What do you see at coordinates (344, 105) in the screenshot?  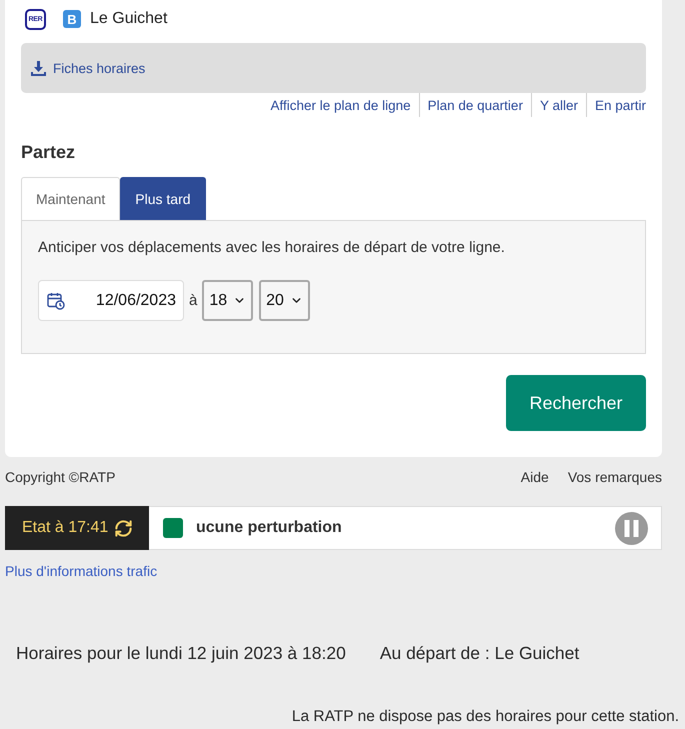 I see `line-link: Afficher le plan de ligne` at bounding box center [344, 105].